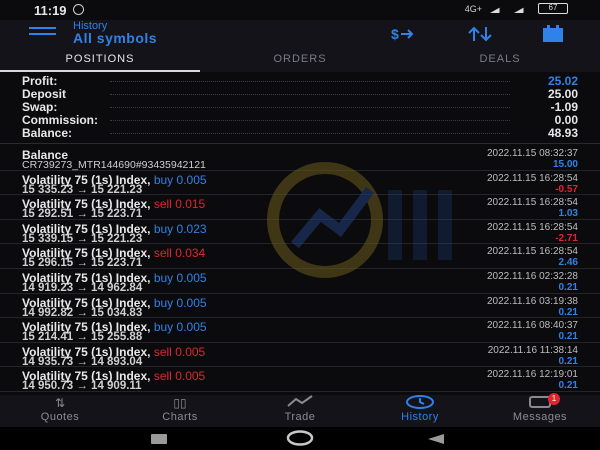  What do you see at coordinates (78, 9) in the screenshot?
I see `alarm-icon` at bounding box center [78, 9].